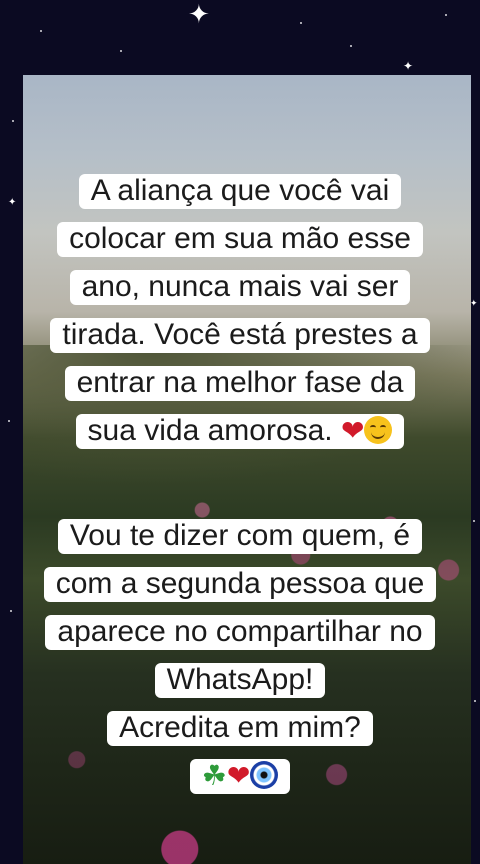  What do you see at coordinates (264, 775) in the screenshot?
I see `nazar-amulet-icon` at bounding box center [264, 775].